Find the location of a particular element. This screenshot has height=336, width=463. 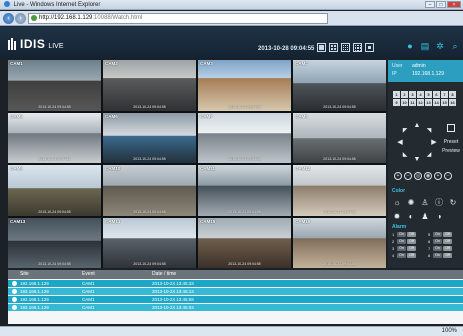

maximize-button: □ is located at coordinates (441, 4).